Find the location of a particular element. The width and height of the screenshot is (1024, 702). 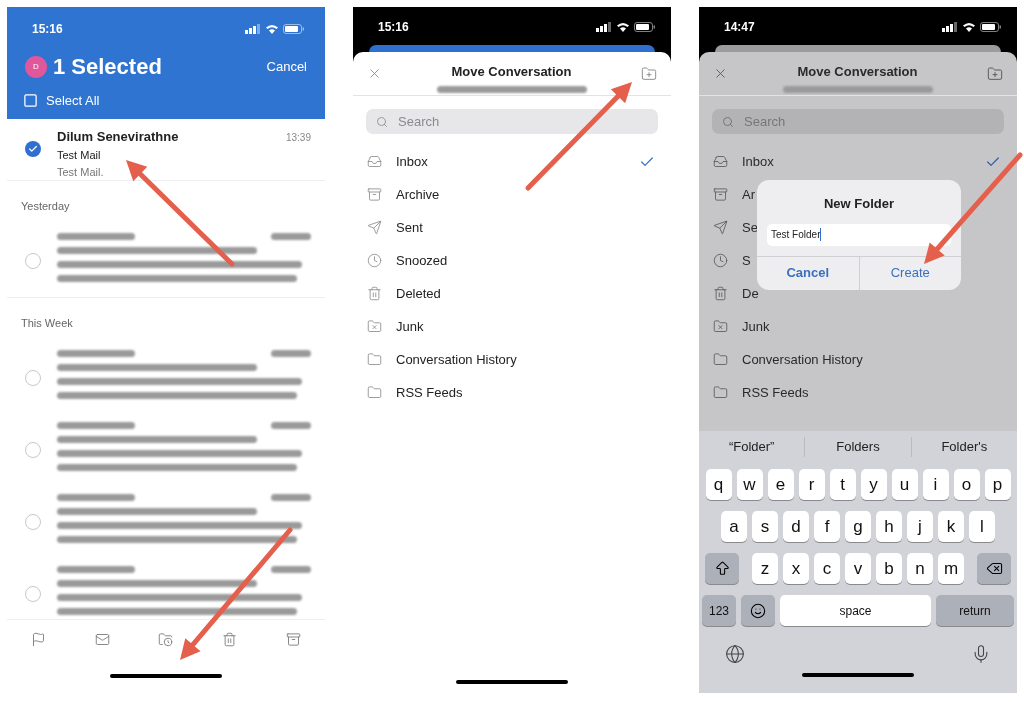

sender-name: Dilum Senevirathne is located at coordinates (118, 136).